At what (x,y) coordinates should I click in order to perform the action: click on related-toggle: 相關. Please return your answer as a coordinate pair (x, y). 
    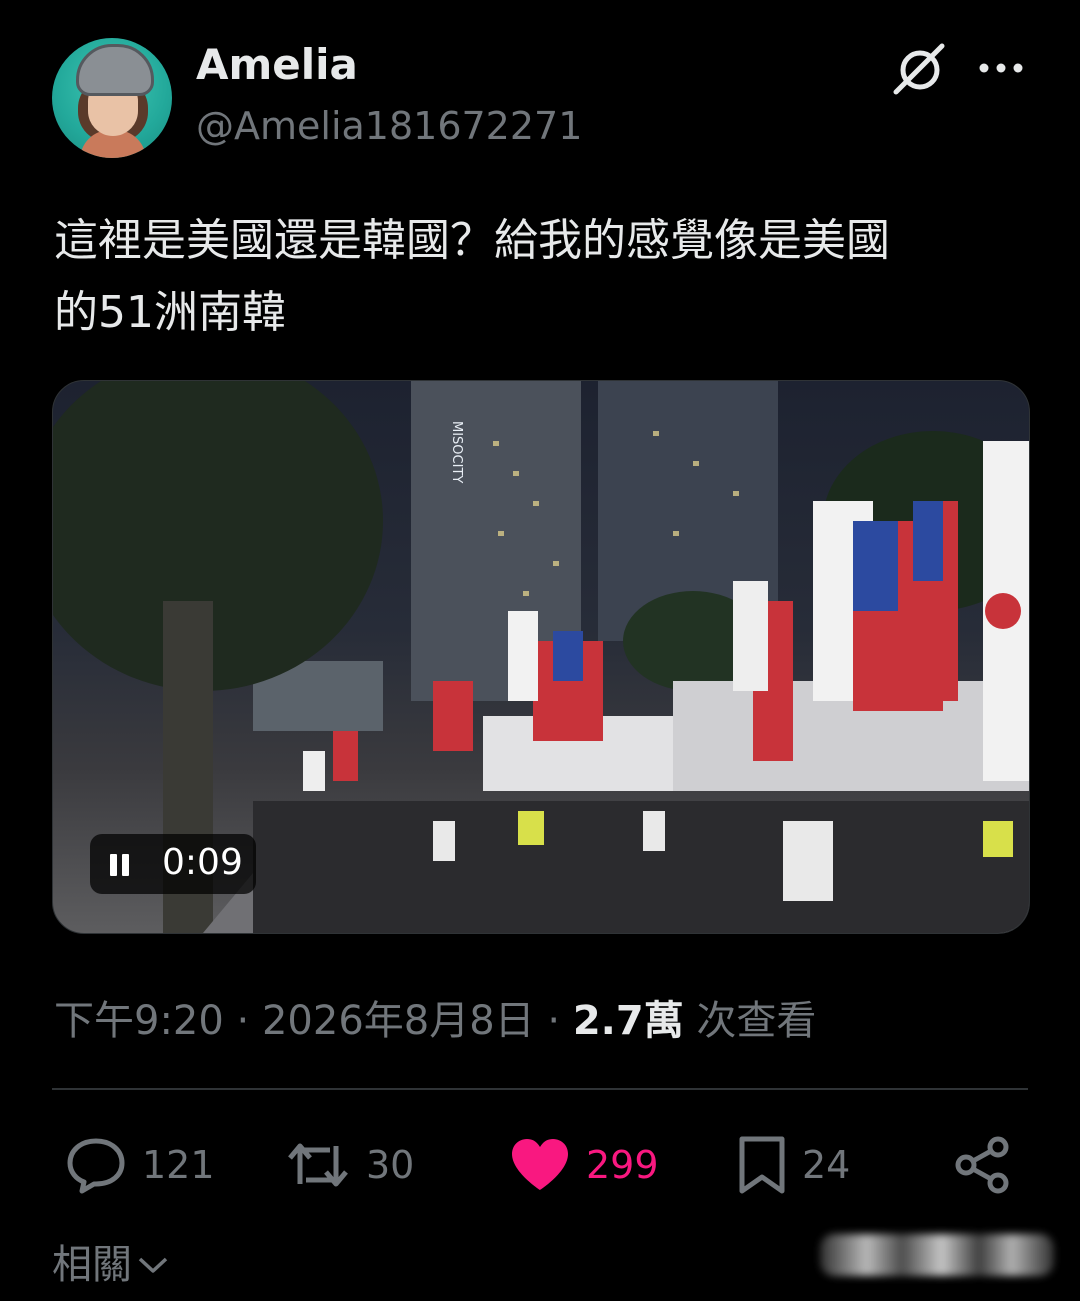
    Looking at the image, I should click on (111, 1261).